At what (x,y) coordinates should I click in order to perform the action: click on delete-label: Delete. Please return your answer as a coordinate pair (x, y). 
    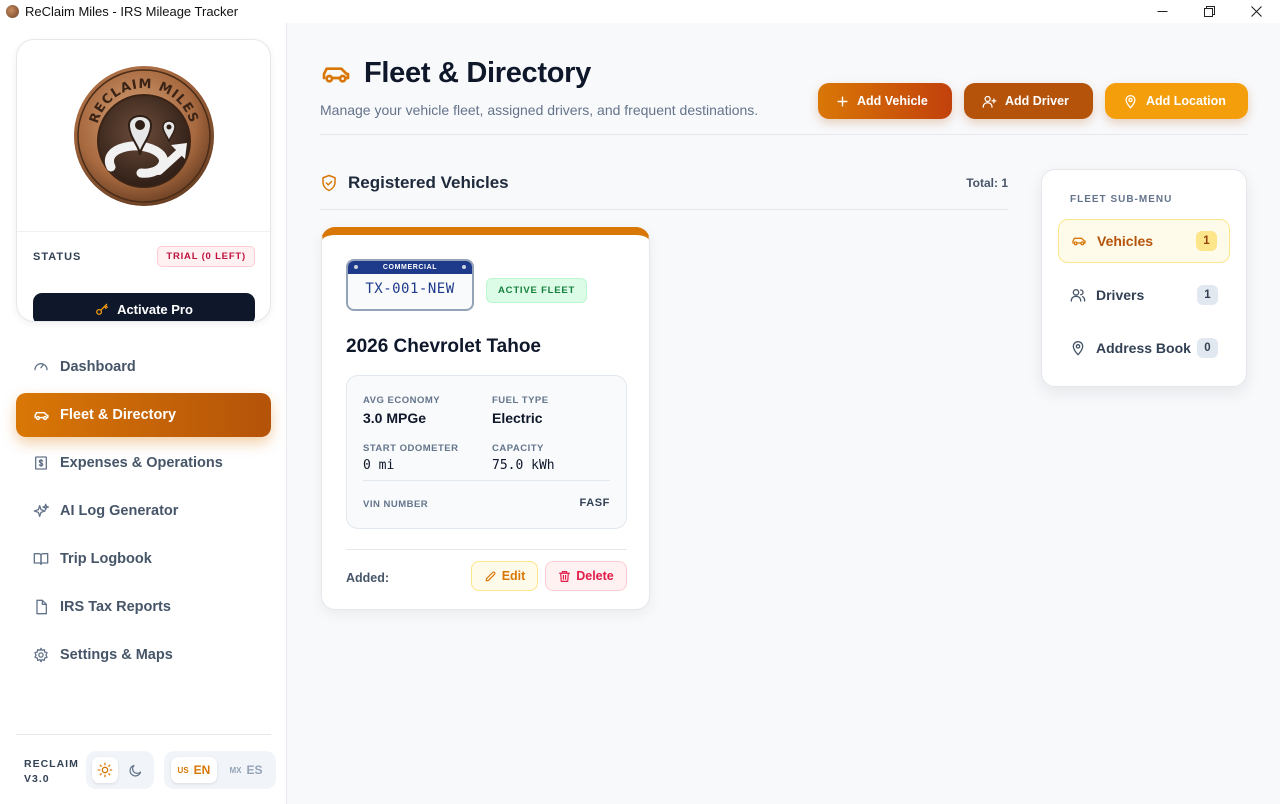
    Looking at the image, I should click on (595, 576).